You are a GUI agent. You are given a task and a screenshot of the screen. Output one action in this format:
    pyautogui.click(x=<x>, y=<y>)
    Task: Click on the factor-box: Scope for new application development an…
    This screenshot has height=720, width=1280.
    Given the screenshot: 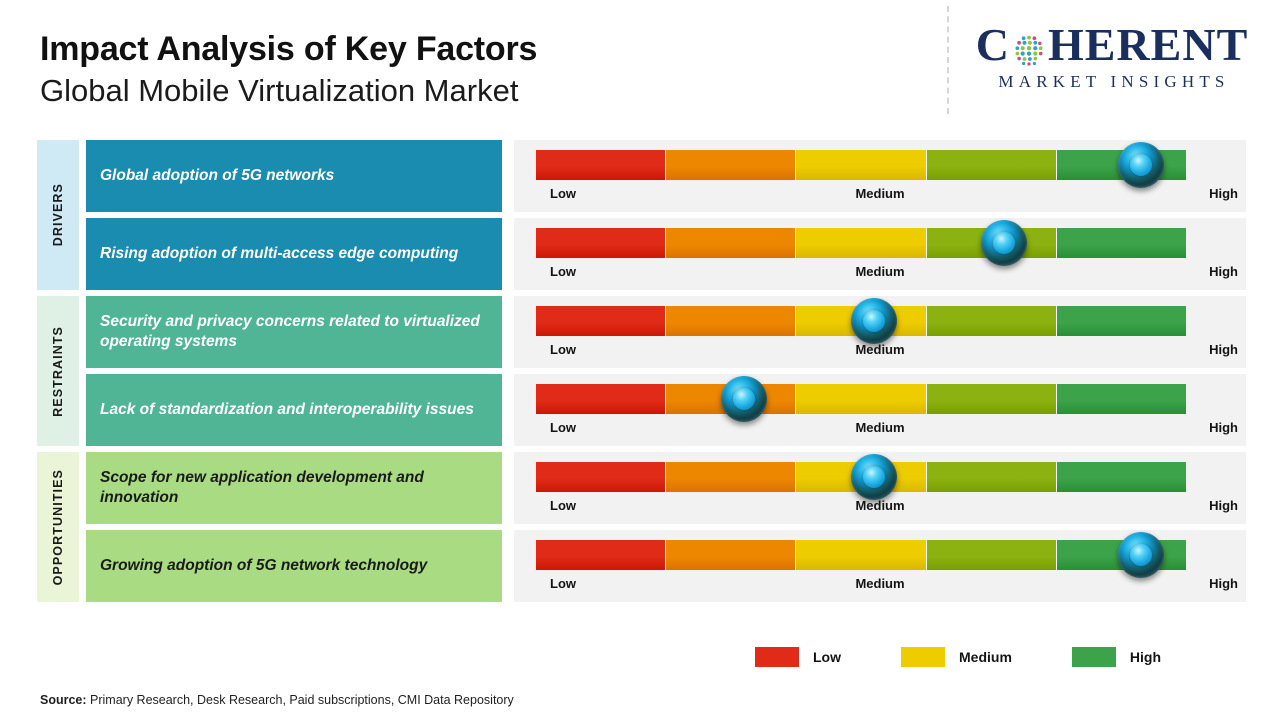 What is the action you would take?
    pyautogui.click(x=294, y=488)
    